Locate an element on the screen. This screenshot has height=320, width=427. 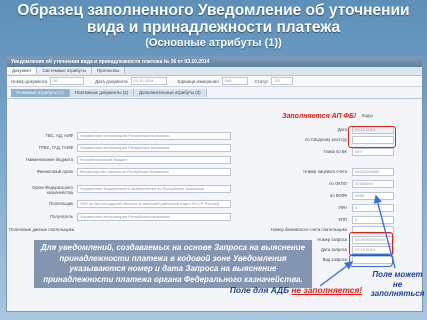
slide-title-line2: вида и принадлежности платежа is located at coordinates (213, 27).